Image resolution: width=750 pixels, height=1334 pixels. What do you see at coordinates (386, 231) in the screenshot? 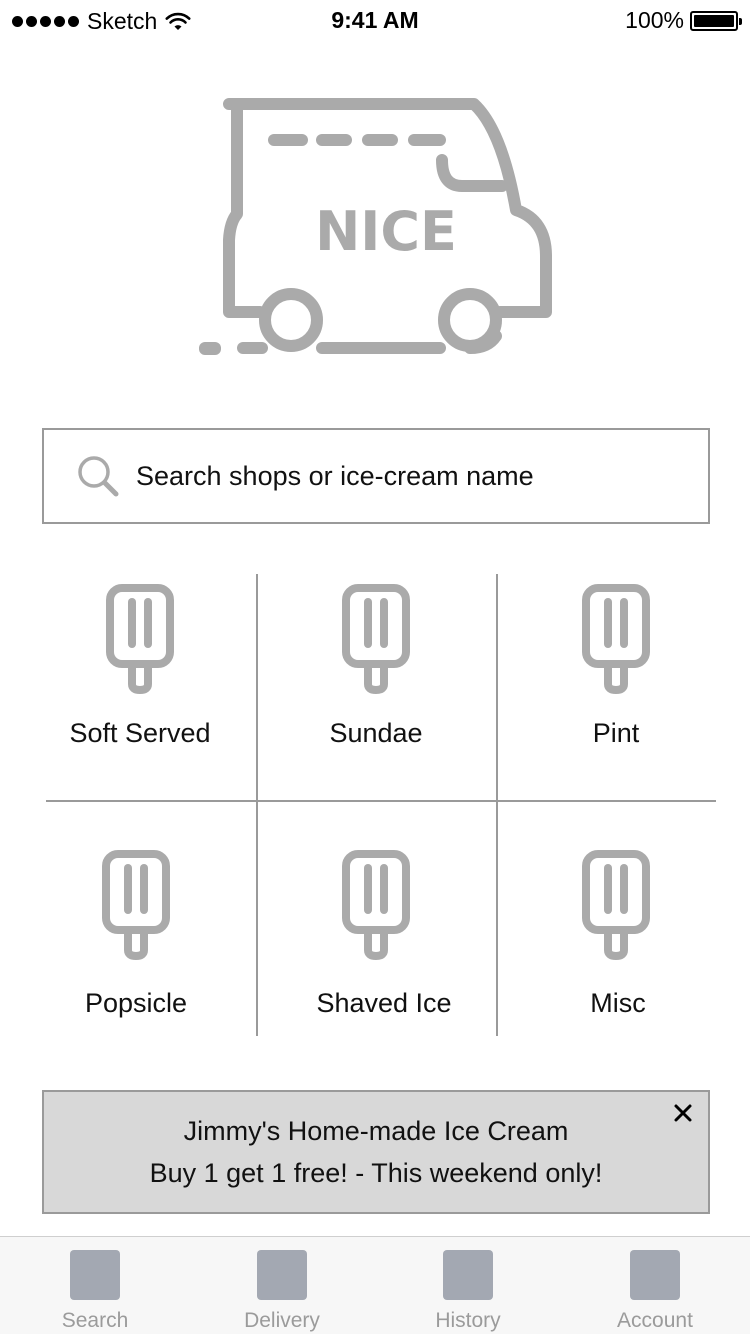
I see `logo-text: NICE` at bounding box center [386, 231].